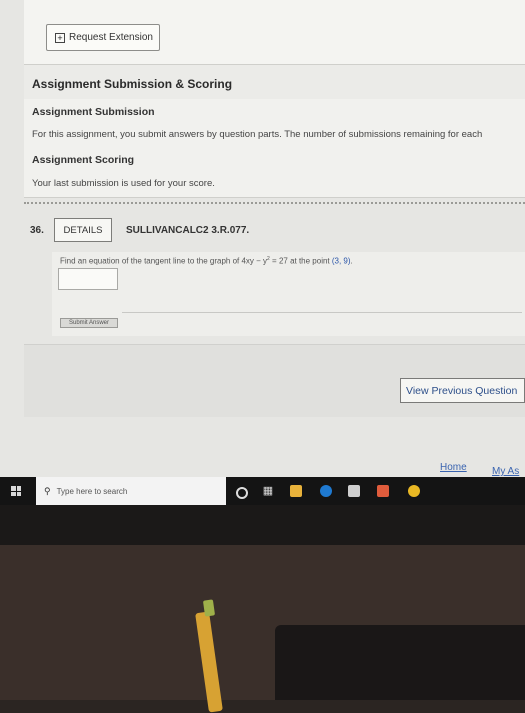 This screenshot has width=525, height=713. What do you see at coordinates (322, 312) in the screenshot?
I see `submit-divider` at bounding box center [322, 312].